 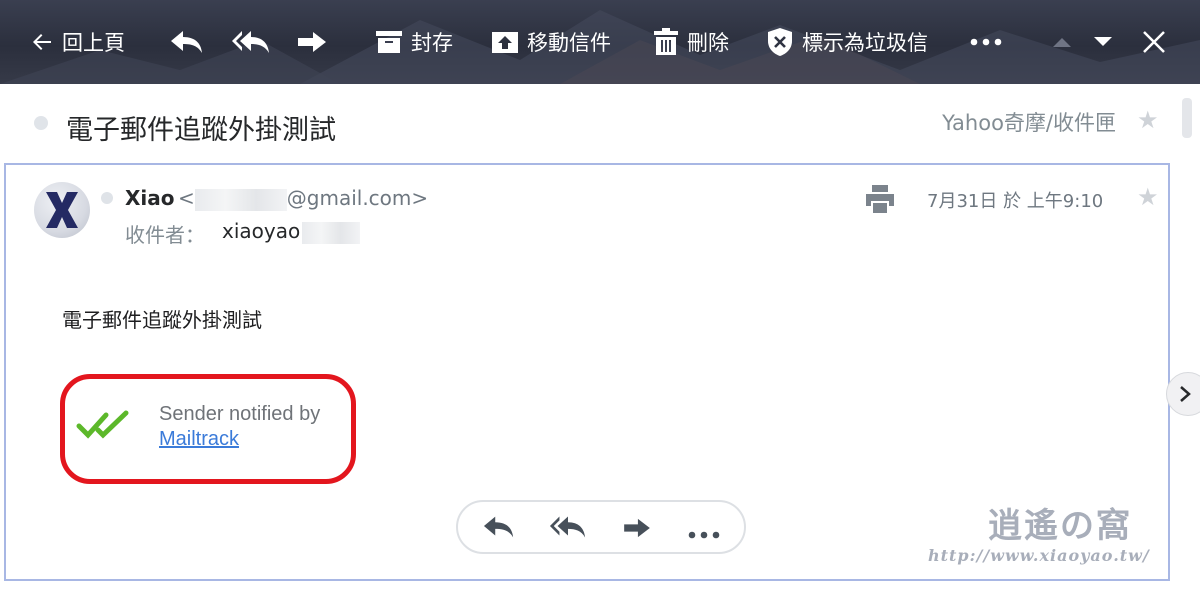 I want to click on close-icon, so click(x=1154, y=42).